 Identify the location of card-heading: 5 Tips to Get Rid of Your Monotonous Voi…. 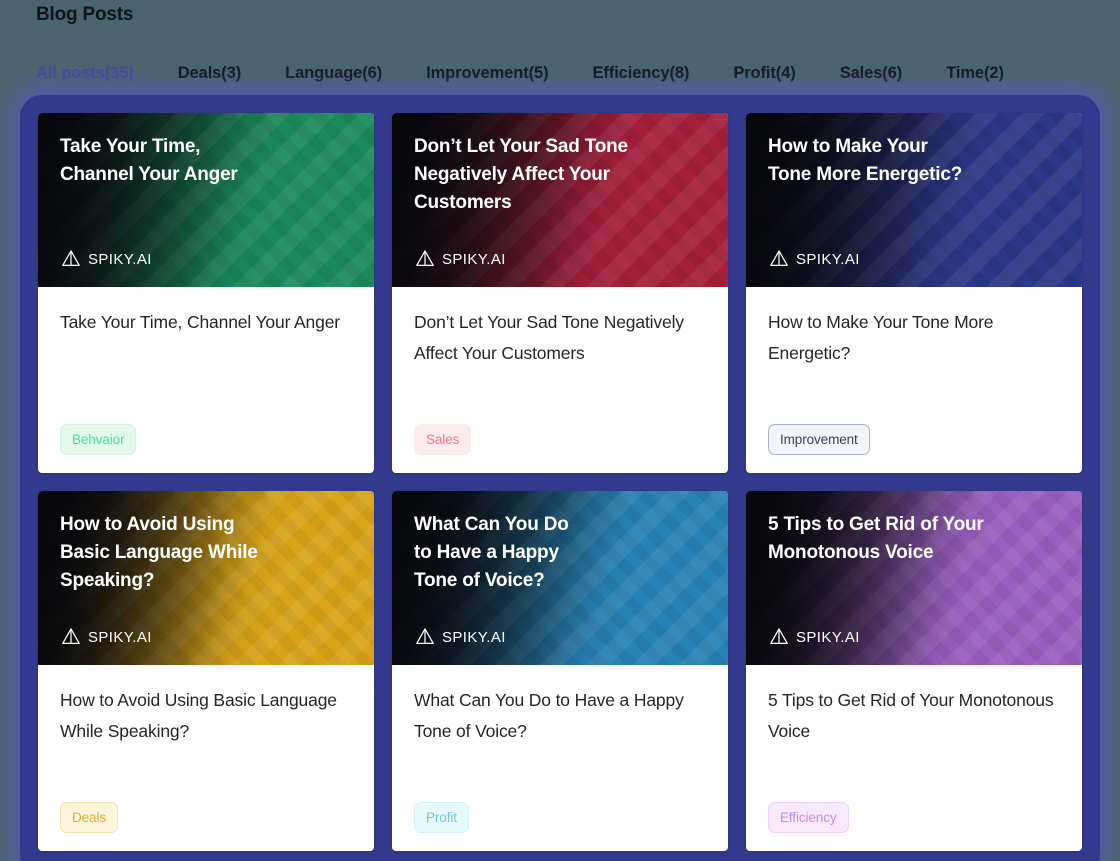
(911, 715).